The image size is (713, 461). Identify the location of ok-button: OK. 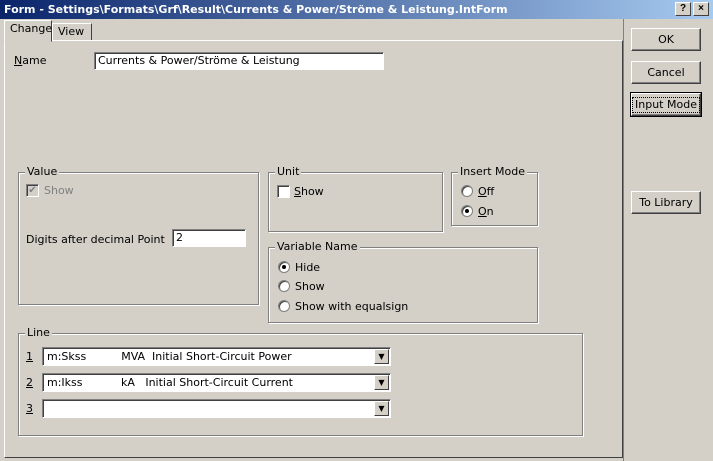
(666, 39).